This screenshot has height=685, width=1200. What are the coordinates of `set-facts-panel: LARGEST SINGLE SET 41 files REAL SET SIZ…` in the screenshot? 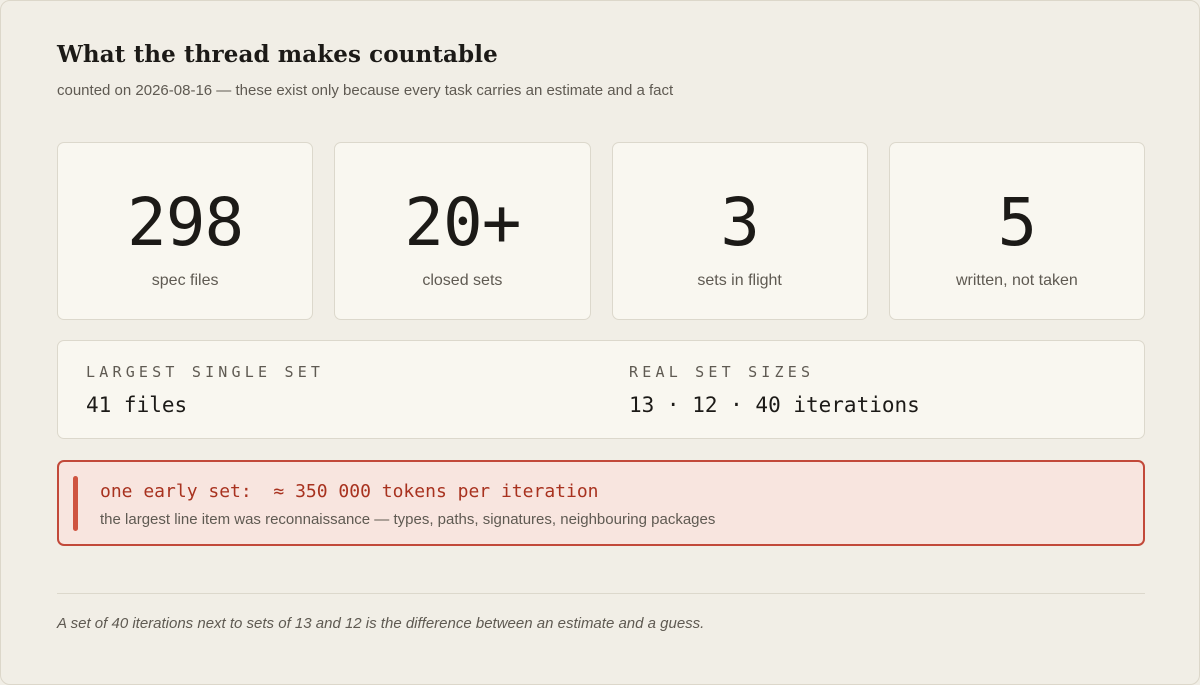 It's located at (601, 389).